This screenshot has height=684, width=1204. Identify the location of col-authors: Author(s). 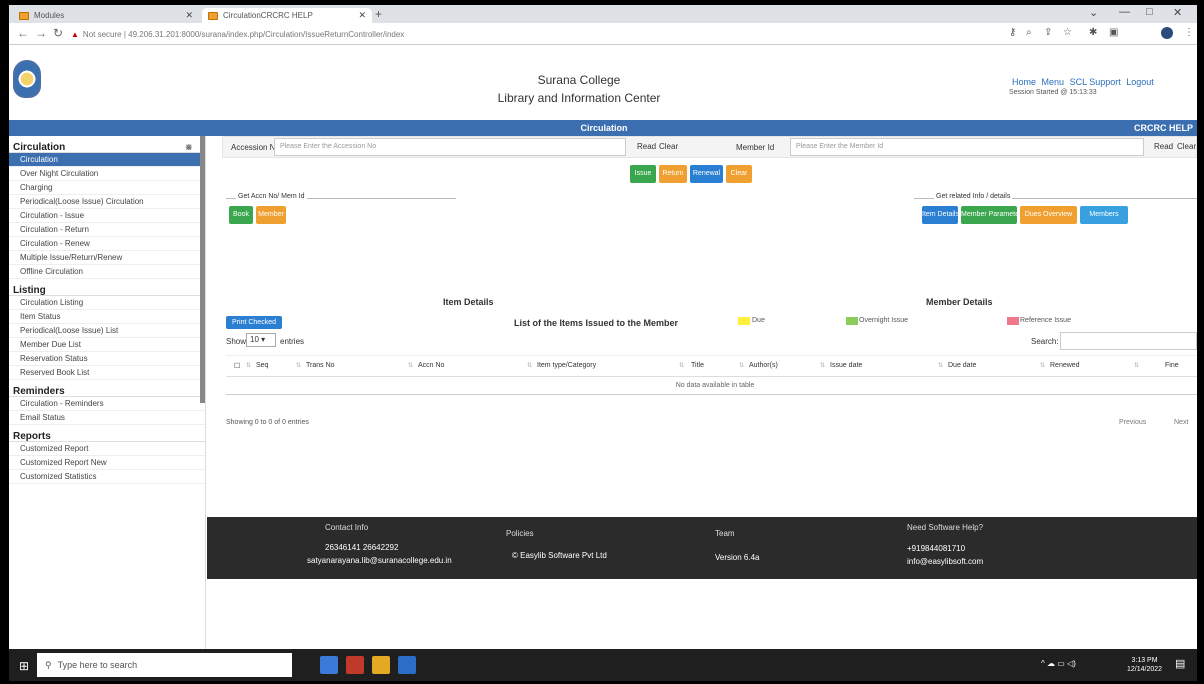
(763, 365).